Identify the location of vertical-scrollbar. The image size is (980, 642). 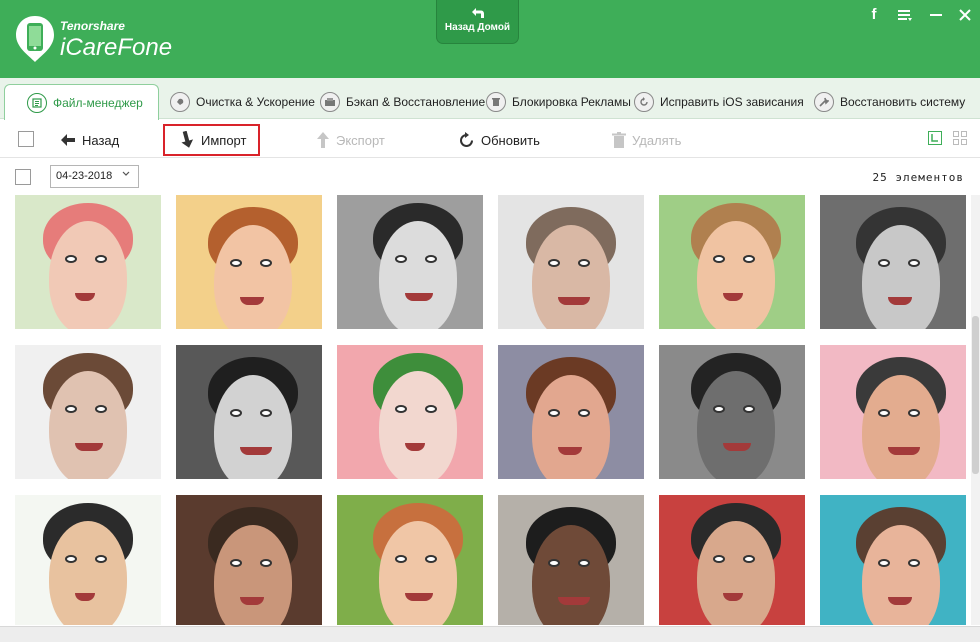
(975, 410).